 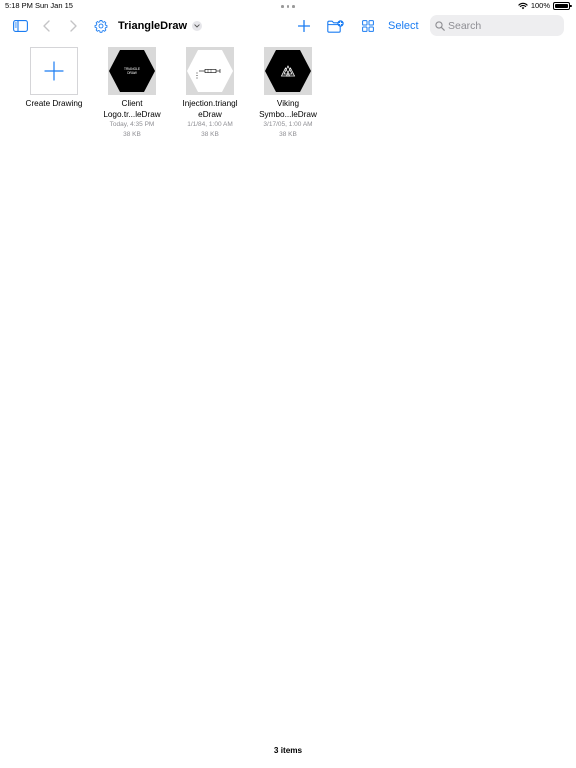 I want to click on status-right: 100%, so click(x=545, y=6).